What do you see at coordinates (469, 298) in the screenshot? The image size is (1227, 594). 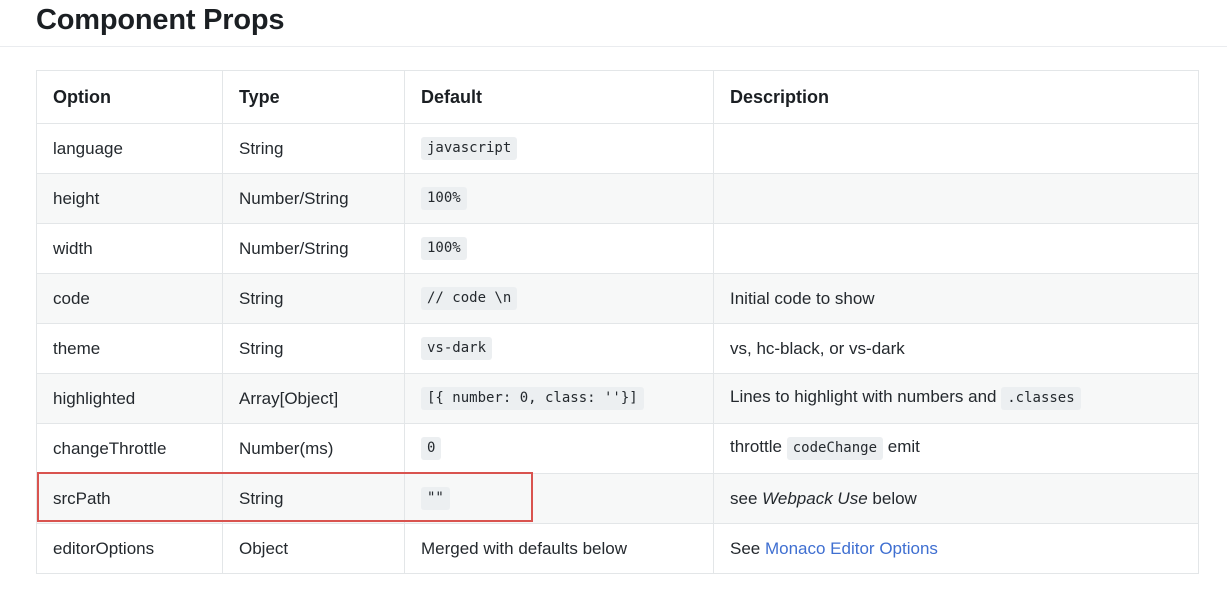 I see `code-span-default: // code \n` at bounding box center [469, 298].